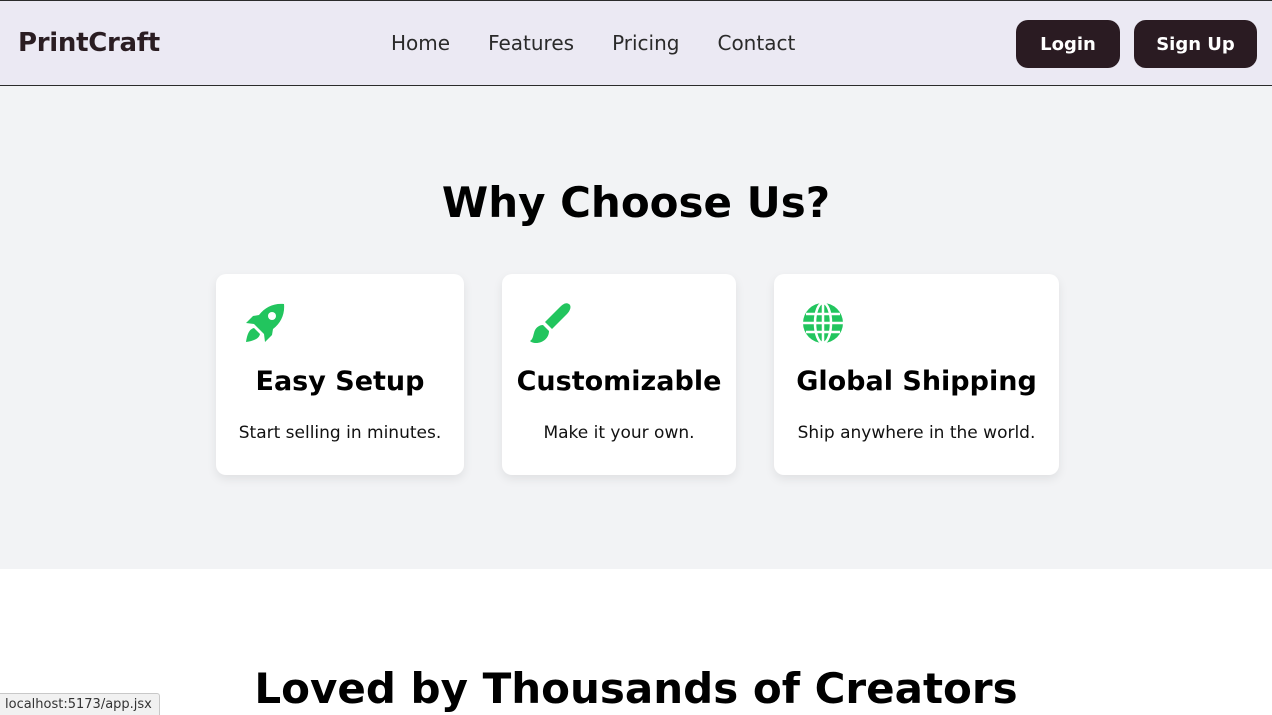  What do you see at coordinates (636, 202) in the screenshot?
I see `features-heading: Why Choose Us?` at bounding box center [636, 202].